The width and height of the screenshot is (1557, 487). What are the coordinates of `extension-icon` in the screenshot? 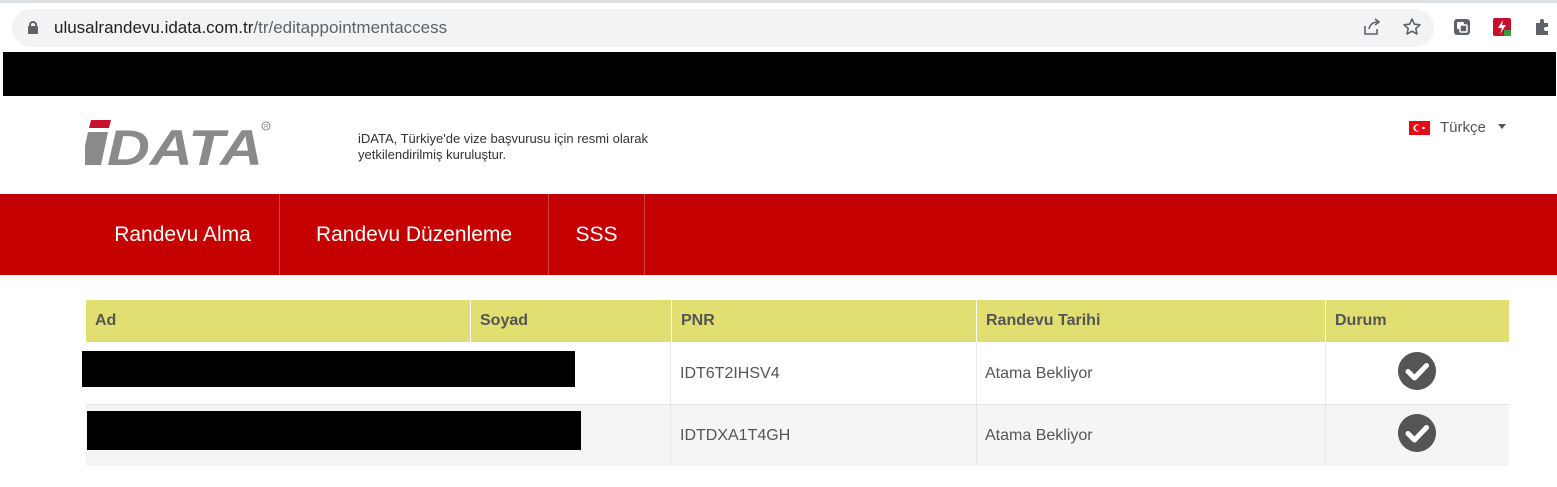 It's located at (1462, 27).